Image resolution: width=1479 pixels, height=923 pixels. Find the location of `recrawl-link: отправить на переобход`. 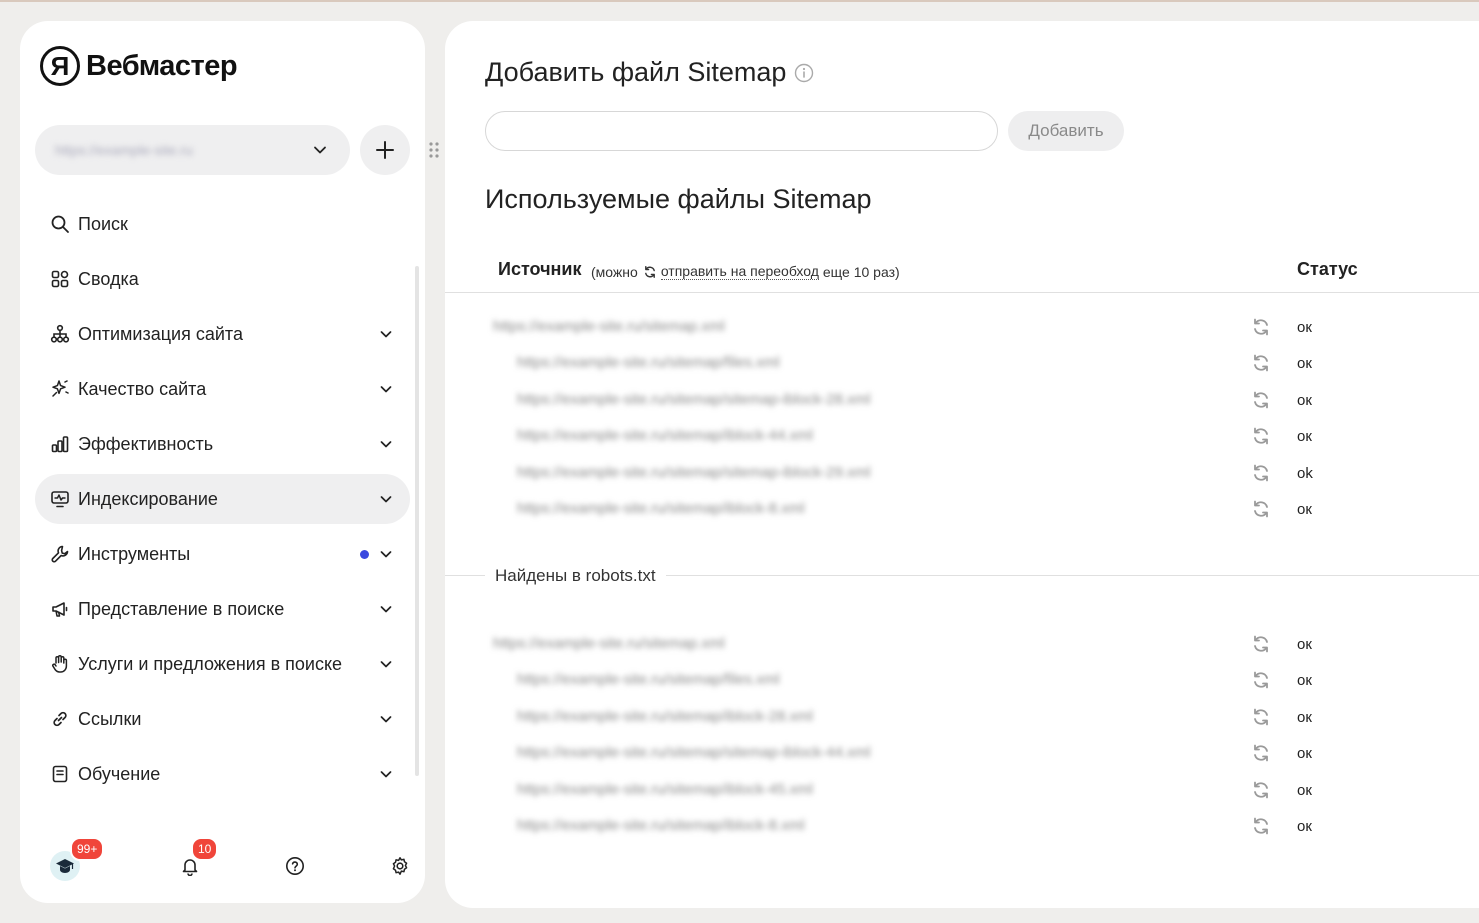

recrawl-link: отправить на переобход is located at coordinates (739, 271).